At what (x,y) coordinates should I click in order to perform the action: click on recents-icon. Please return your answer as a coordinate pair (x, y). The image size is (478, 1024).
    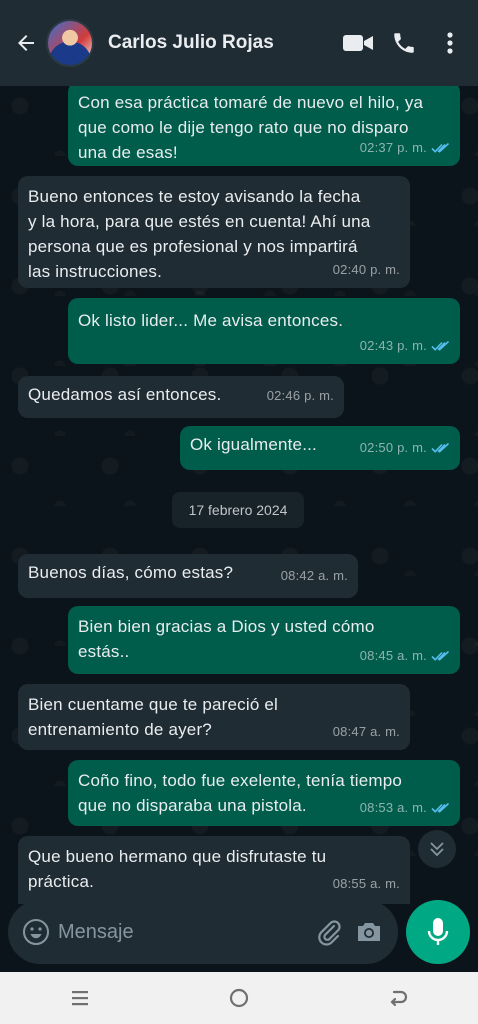
    Looking at the image, I should click on (79, 998).